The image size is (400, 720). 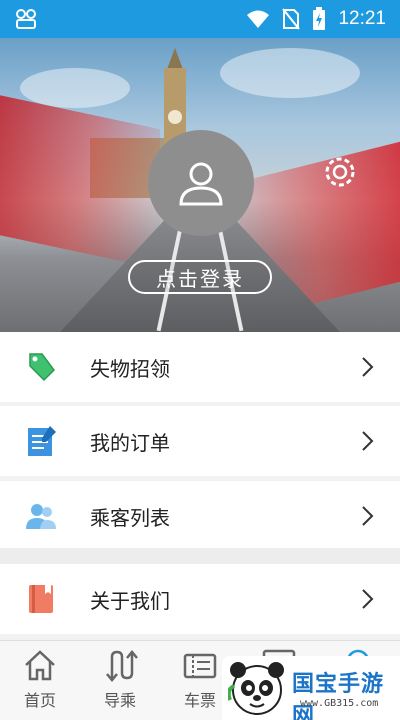 What do you see at coordinates (291, 19) in the screenshot?
I see `no-sim-icon` at bounding box center [291, 19].